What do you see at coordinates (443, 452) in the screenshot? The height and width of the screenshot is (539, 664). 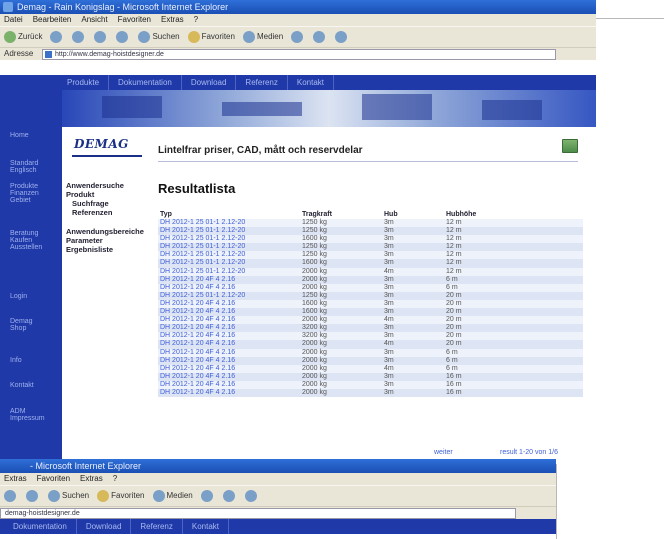 I see `next-link: weiter` at bounding box center [443, 452].